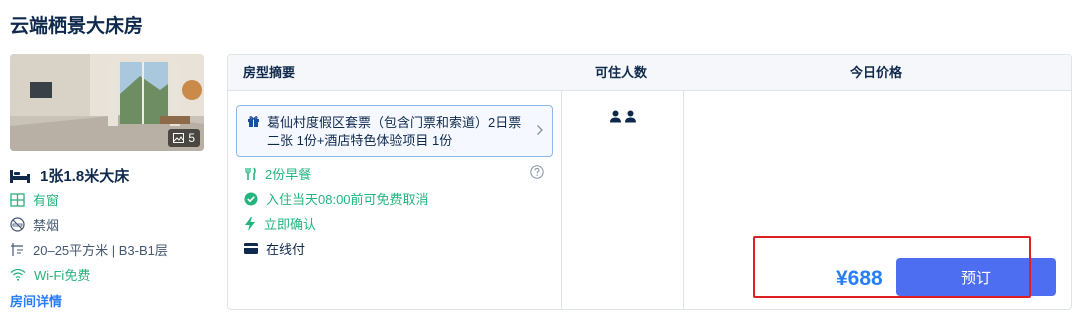  What do you see at coordinates (250, 173) in the screenshot?
I see `fork-knife-icon` at bounding box center [250, 173].